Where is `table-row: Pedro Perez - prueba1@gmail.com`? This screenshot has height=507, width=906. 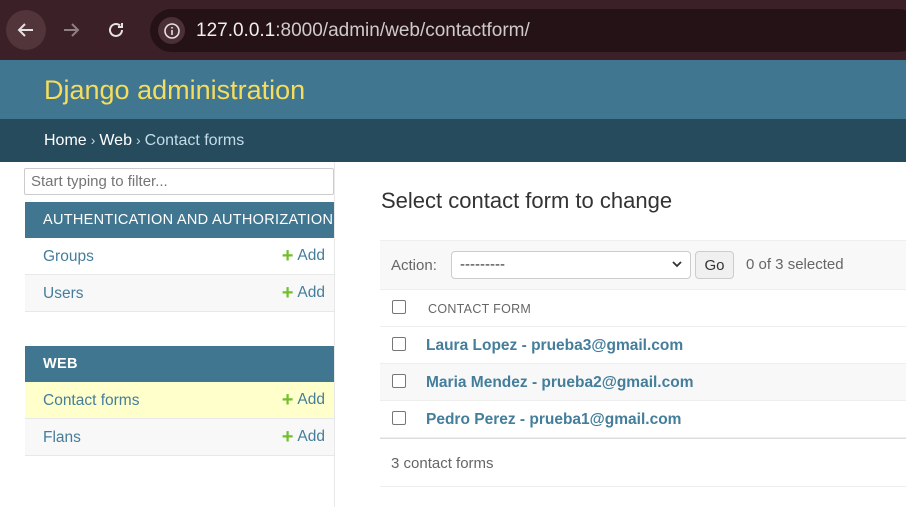 table-row: Pedro Perez - prueba1@gmail.com is located at coordinates (643, 419).